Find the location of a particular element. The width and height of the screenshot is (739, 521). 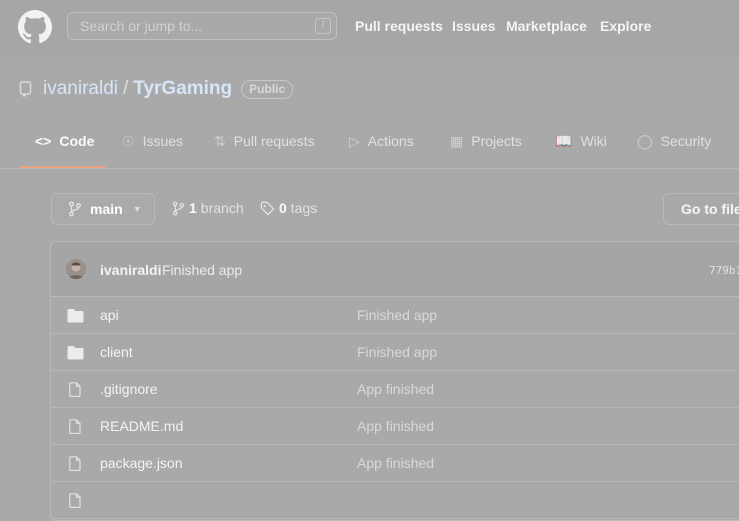

latest-commit-bar: ivaniraldi Finished app 779b1 is located at coordinates (395, 269).